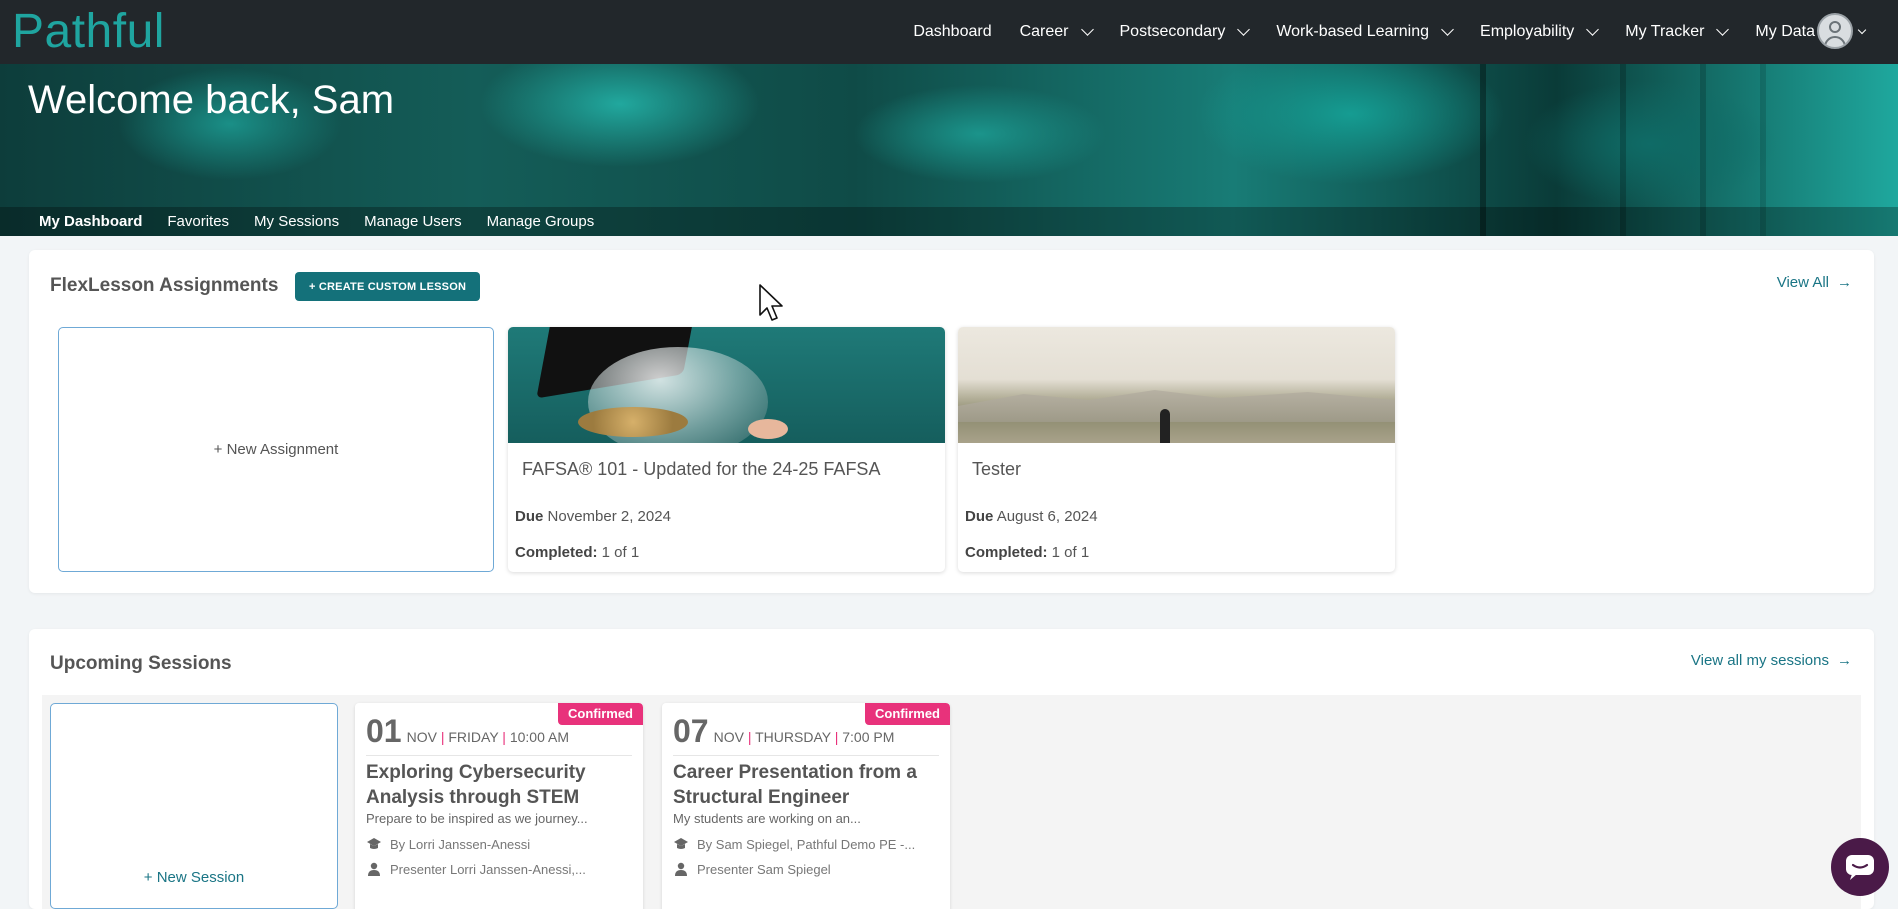 The height and width of the screenshot is (909, 1898). What do you see at coordinates (1031, 516) in the screenshot?
I see `lesson-due: Due August 6, 2024` at bounding box center [1031, 516].